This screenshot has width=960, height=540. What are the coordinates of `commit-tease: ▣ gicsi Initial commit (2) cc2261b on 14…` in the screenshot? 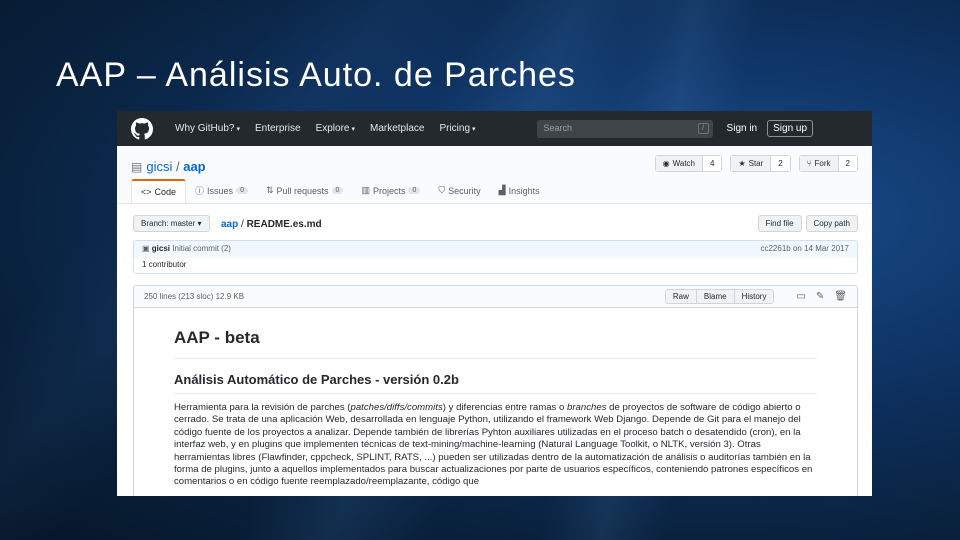 It's located at (495, 257).